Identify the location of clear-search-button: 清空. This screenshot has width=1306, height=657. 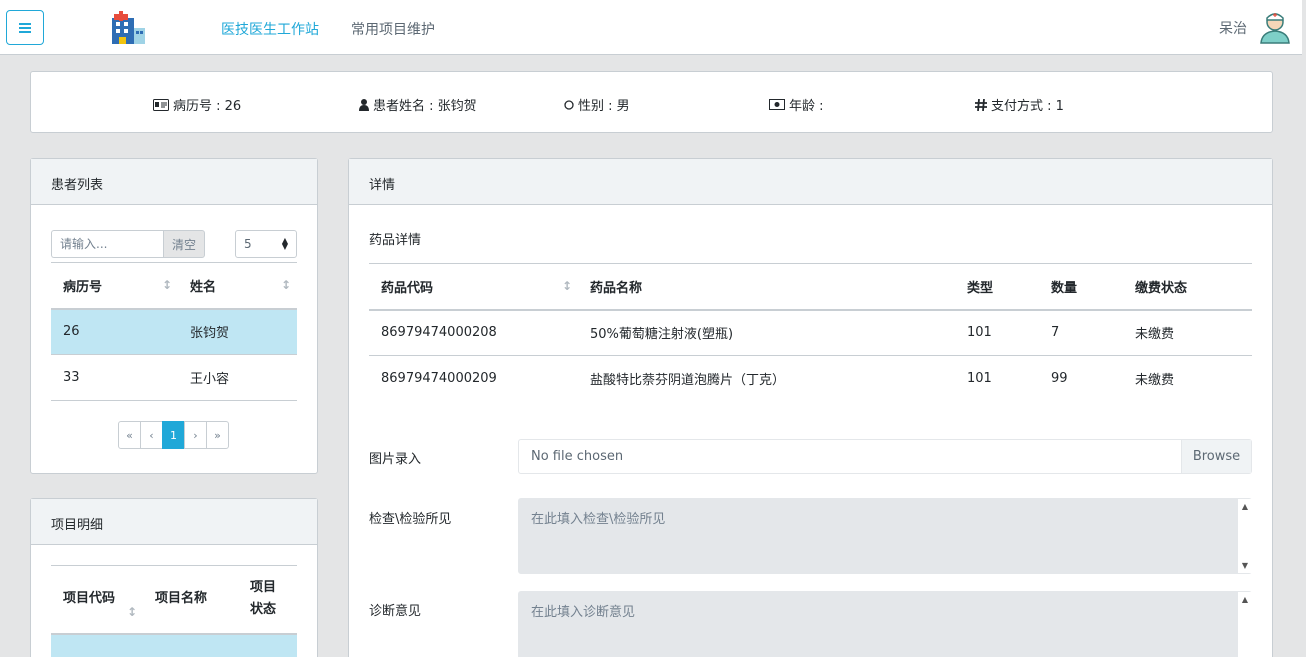
(184, 244).